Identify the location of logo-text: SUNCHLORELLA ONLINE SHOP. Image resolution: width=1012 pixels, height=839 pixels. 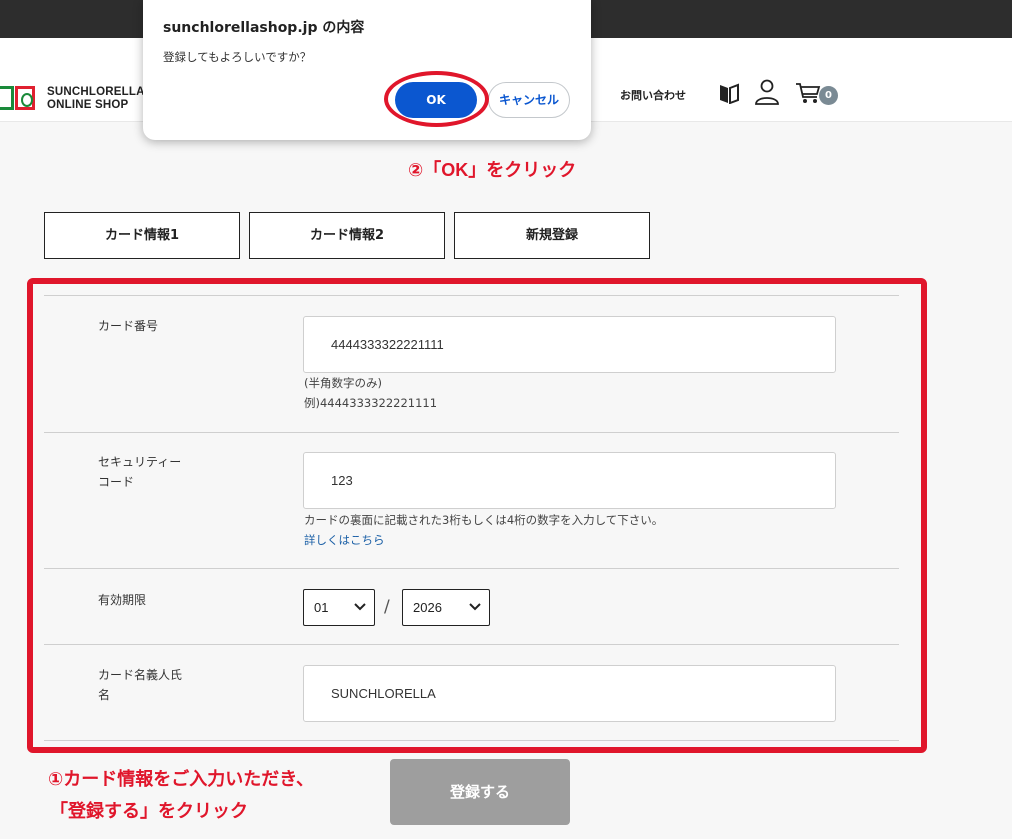
(96, 99).